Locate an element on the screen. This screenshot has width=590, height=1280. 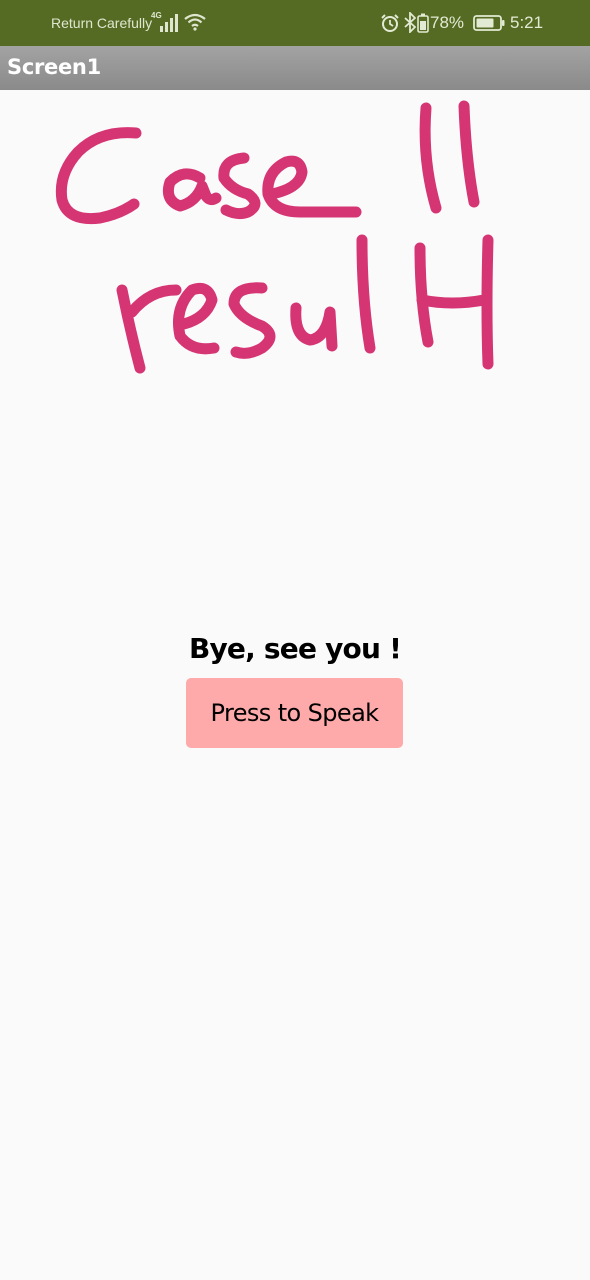
battery-icon is located at coordinates (489, 23).